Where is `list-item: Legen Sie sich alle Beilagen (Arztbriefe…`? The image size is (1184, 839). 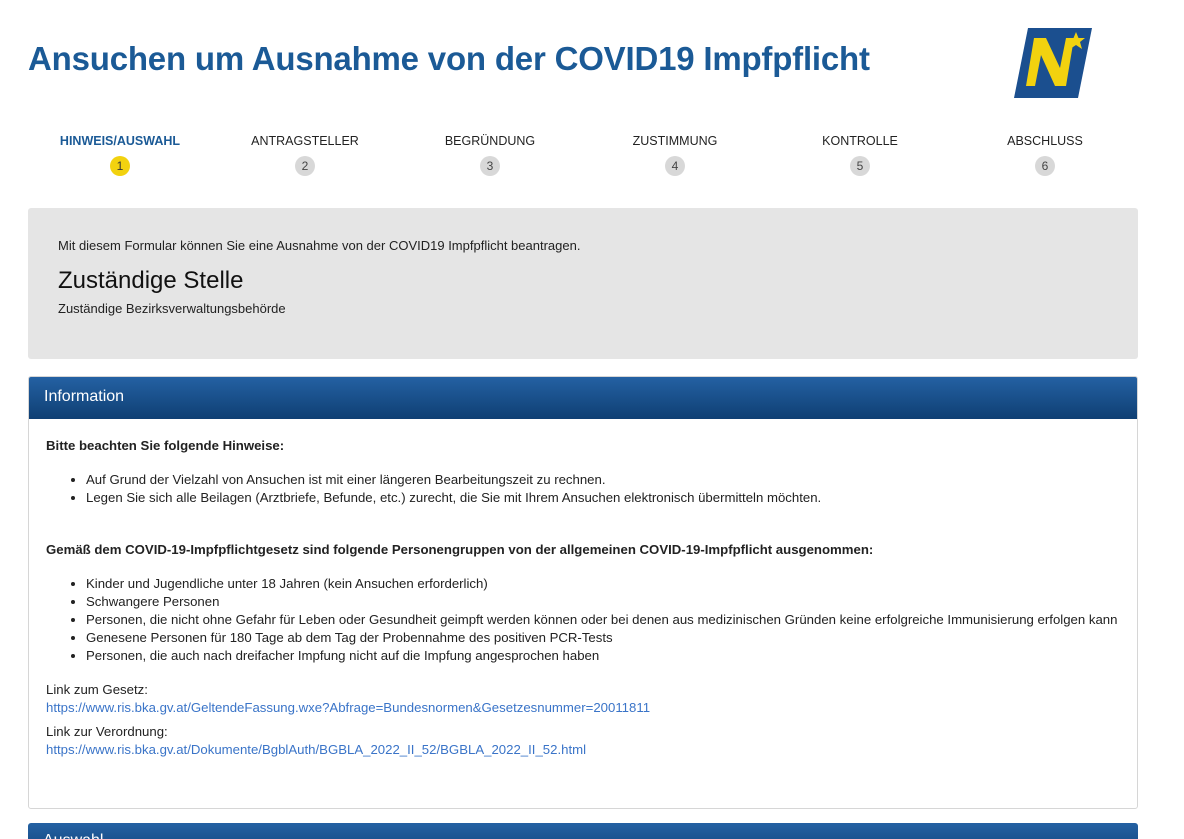 list-item: Legen Sie sich alle Beilagen (Arztbriefe… is located at coordinates (603, 498).